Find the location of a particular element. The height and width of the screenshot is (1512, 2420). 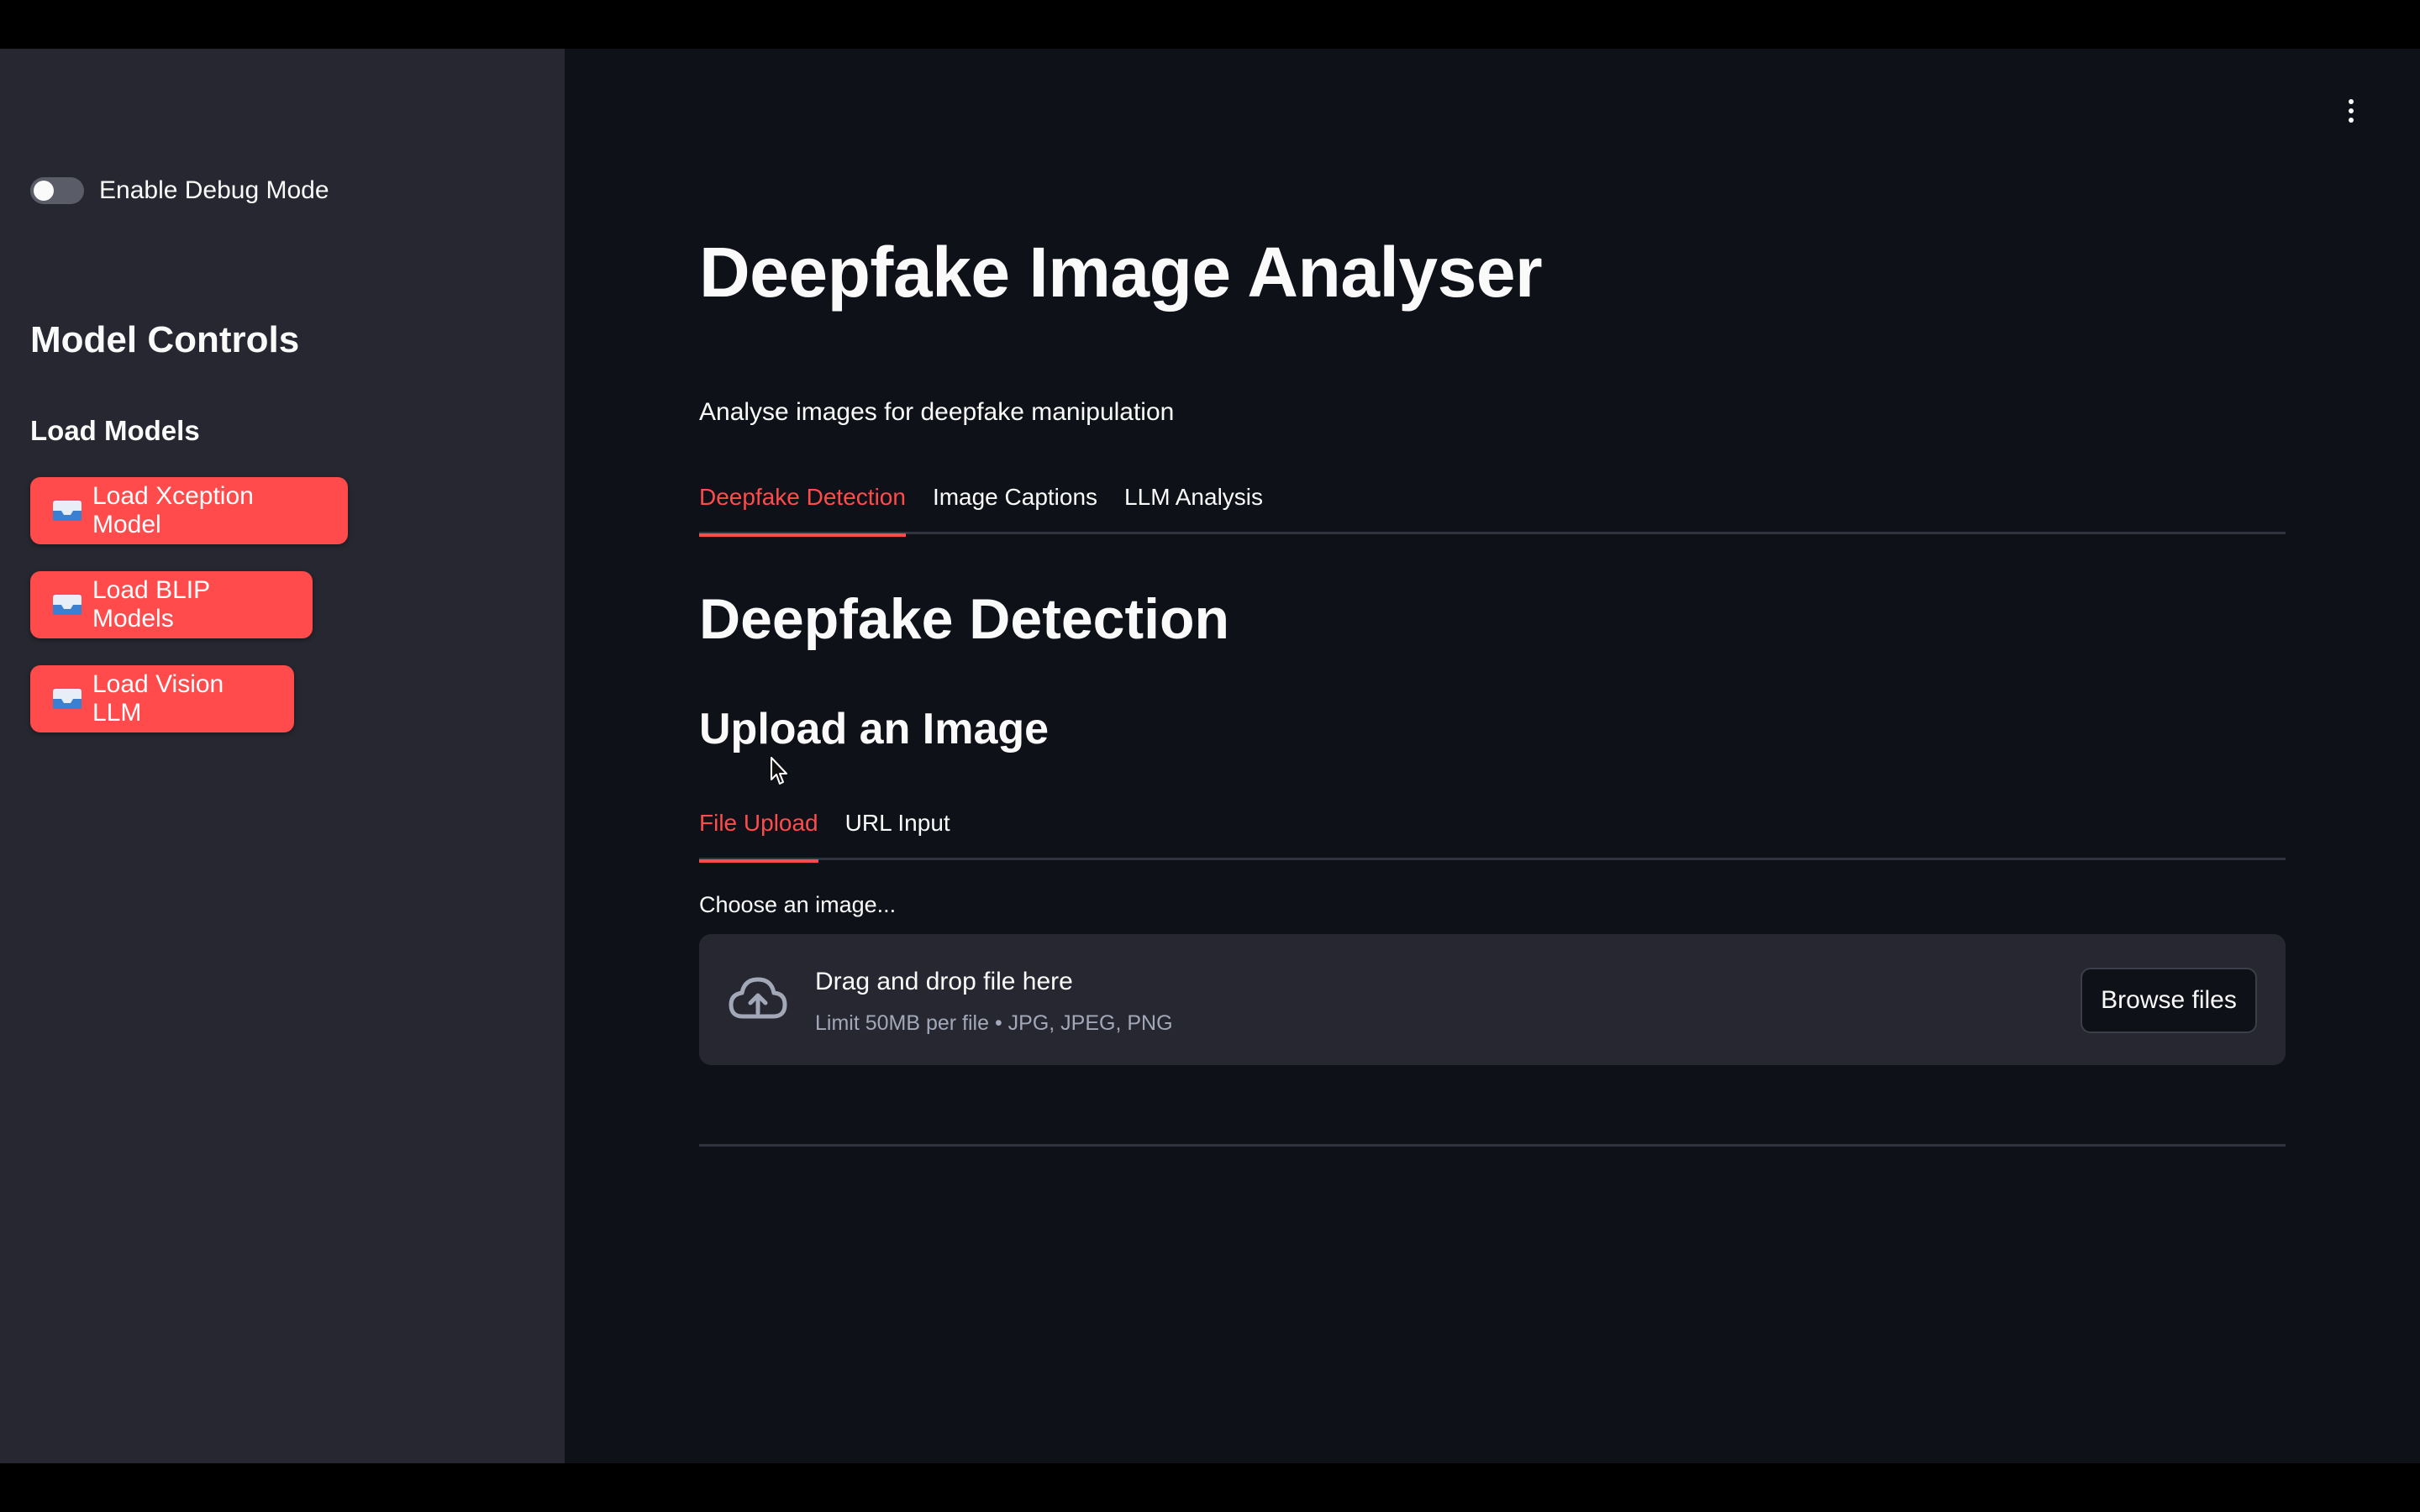

load-blip-label: Load BLIP Models is located at coordinates (151, 604).